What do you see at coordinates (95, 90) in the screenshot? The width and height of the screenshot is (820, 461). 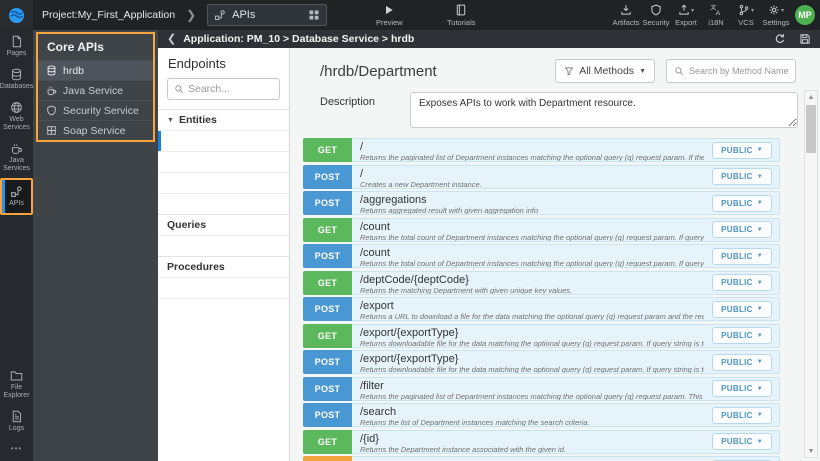 I see `core-api-item-java-service: Java Service` at bounding box center [95, 90].